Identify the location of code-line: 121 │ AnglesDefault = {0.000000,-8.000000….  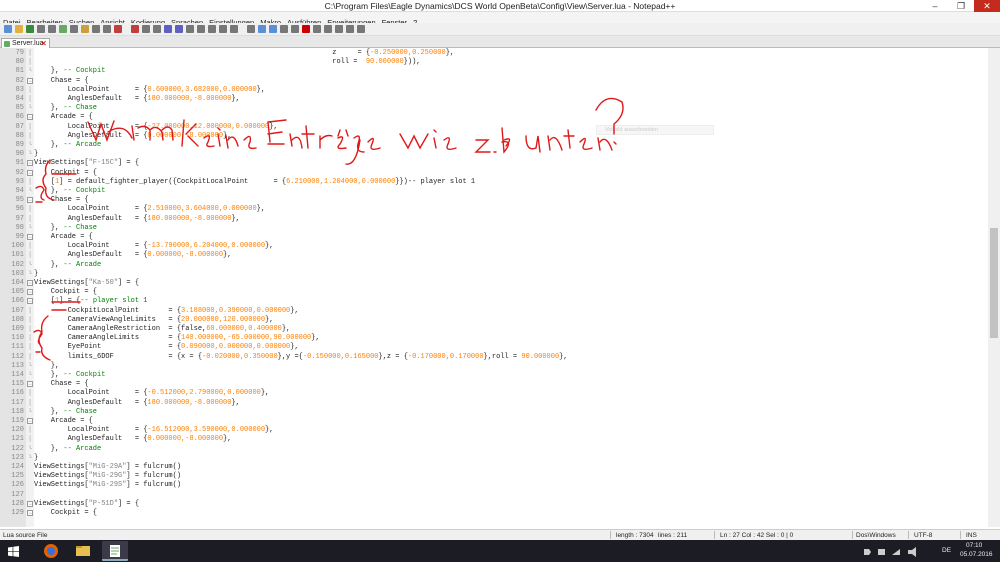
(494, 439).